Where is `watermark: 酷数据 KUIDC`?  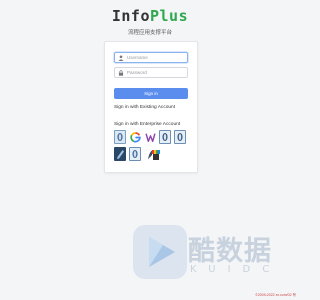
watermark: 酷数据 KUIDC is located at coordinates (205, 252).